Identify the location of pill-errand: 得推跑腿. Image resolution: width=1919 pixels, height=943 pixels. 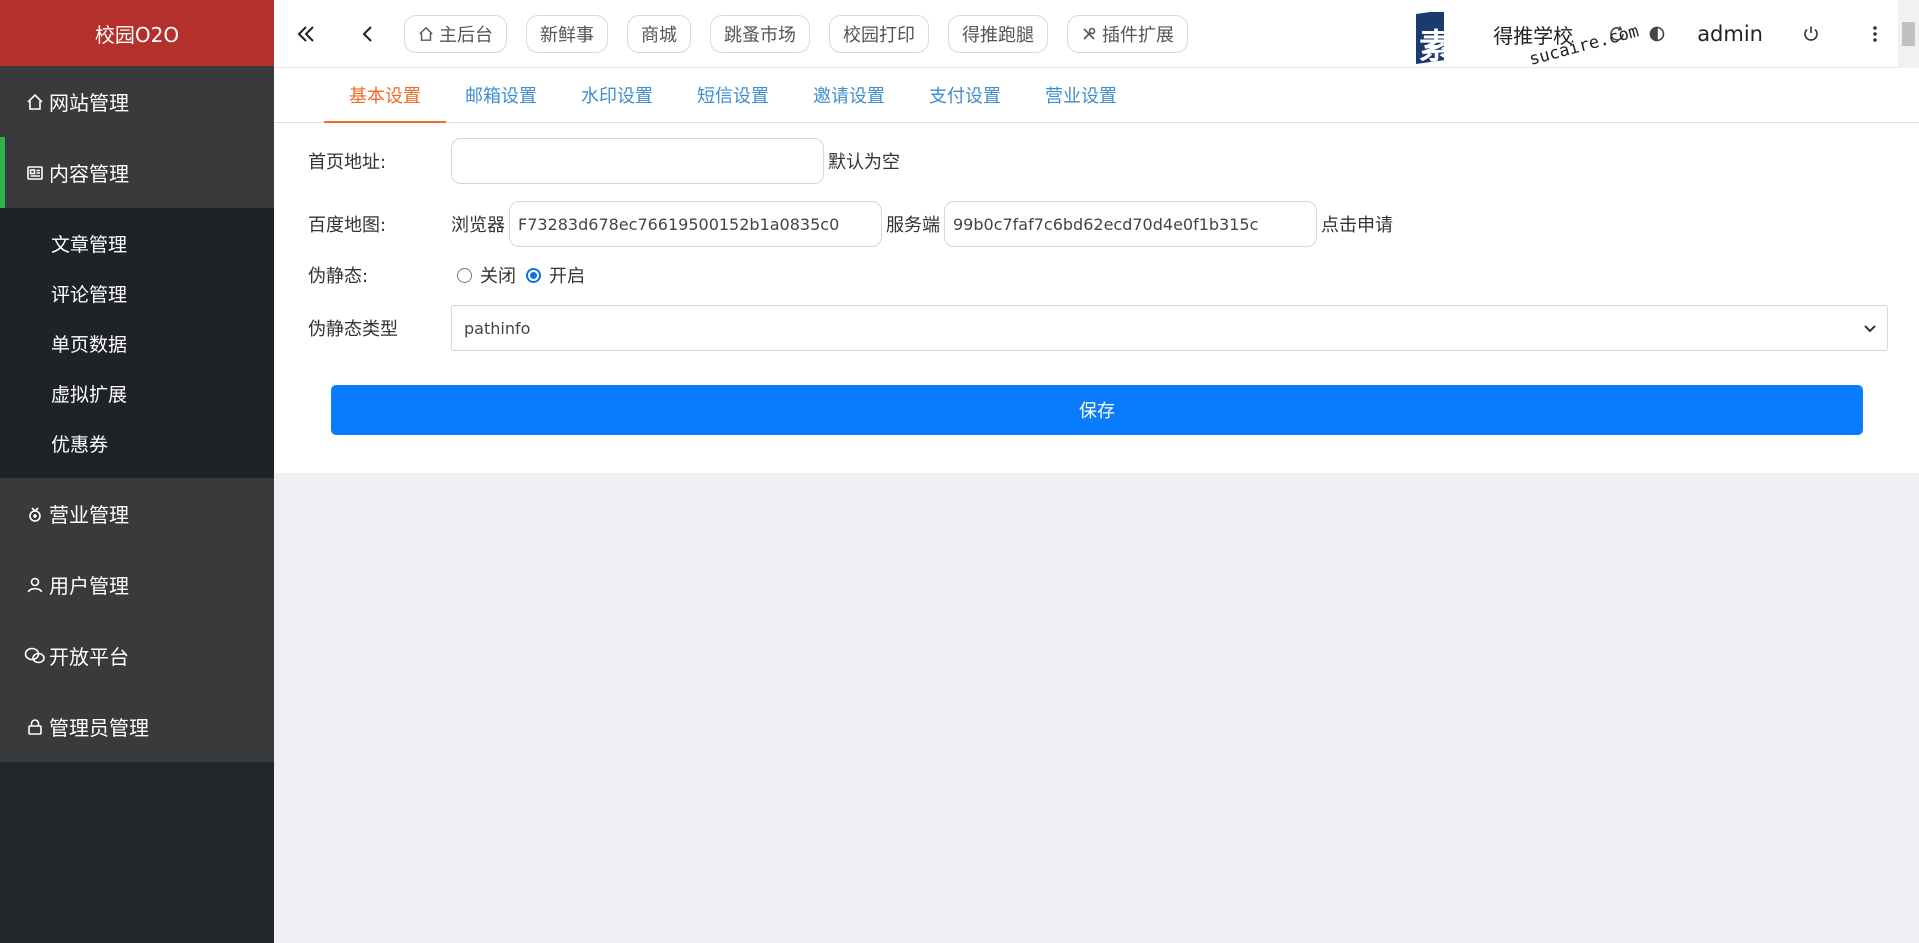
(998, 33).